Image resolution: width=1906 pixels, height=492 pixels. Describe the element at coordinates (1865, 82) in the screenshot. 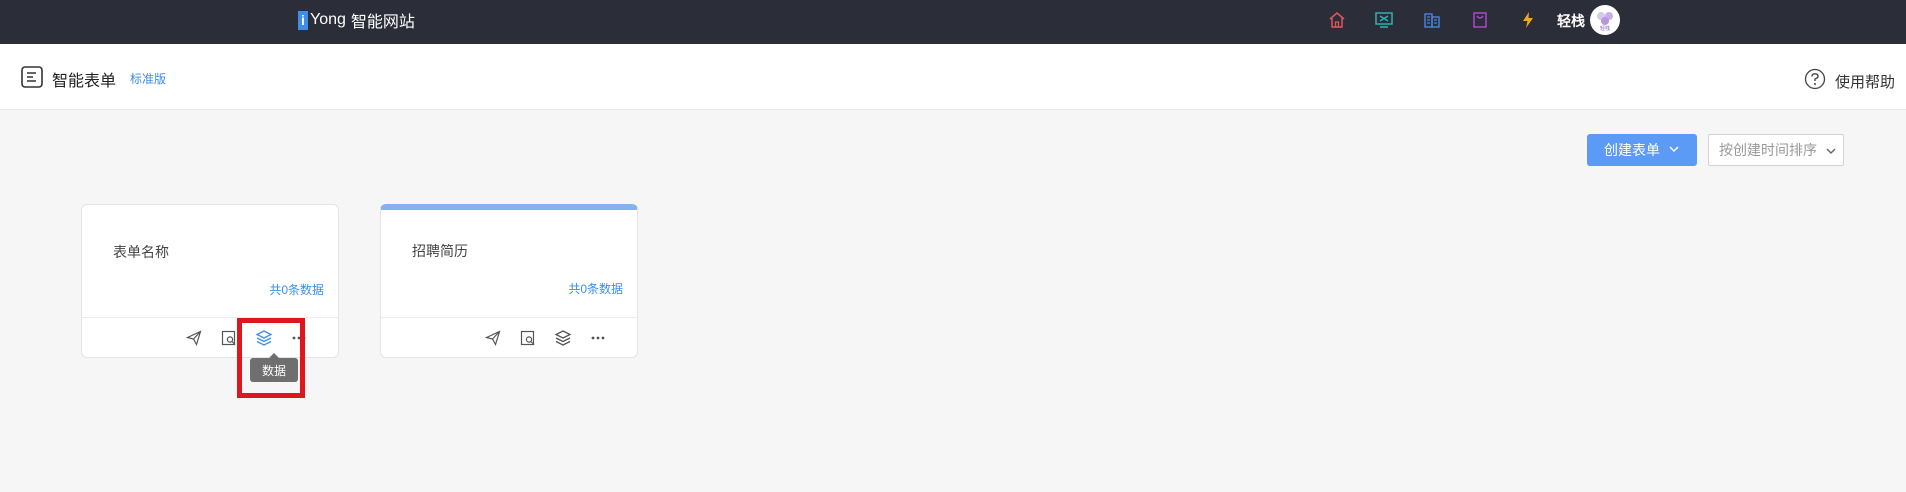

I see `help-label: 使用帮助` at that location.